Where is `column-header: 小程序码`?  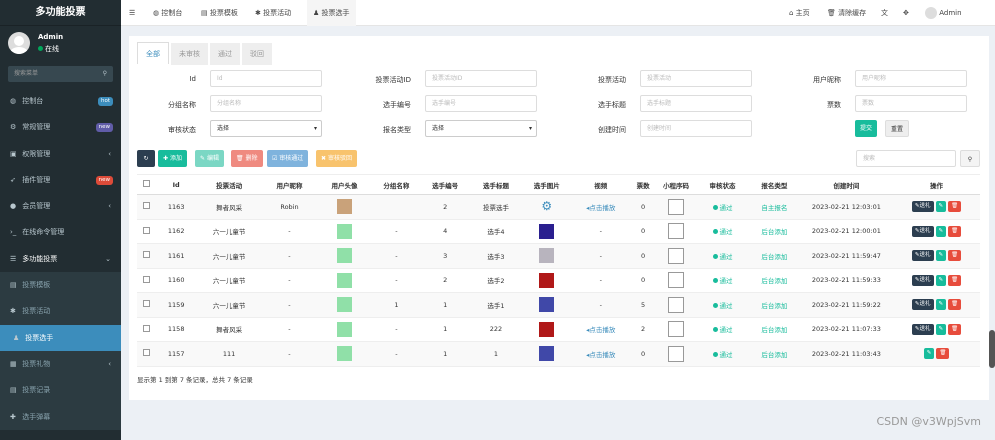 column-header: 小程序码 is located at coordinates (676, 184).